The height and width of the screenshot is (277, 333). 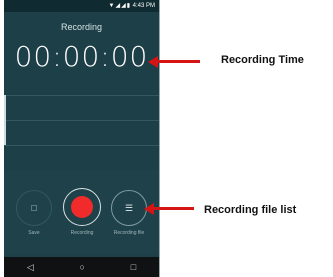 What do you see at coordinates (178, 61) in the screenshot?
I see `time-arrow` at bounding box center [178, 61].